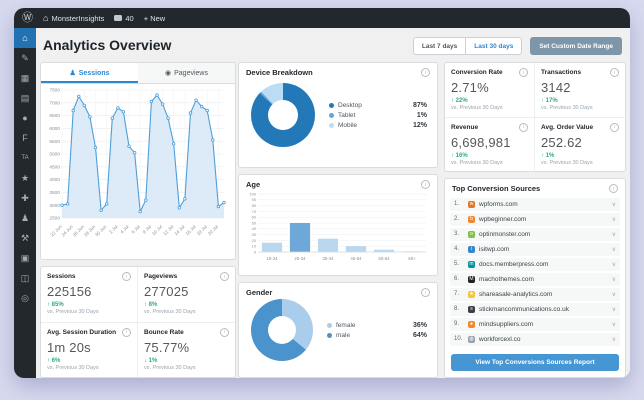 This screenshot has height=400, width=644. I want to click on sidebar-item-collapse: ◎, so click(25, 298).